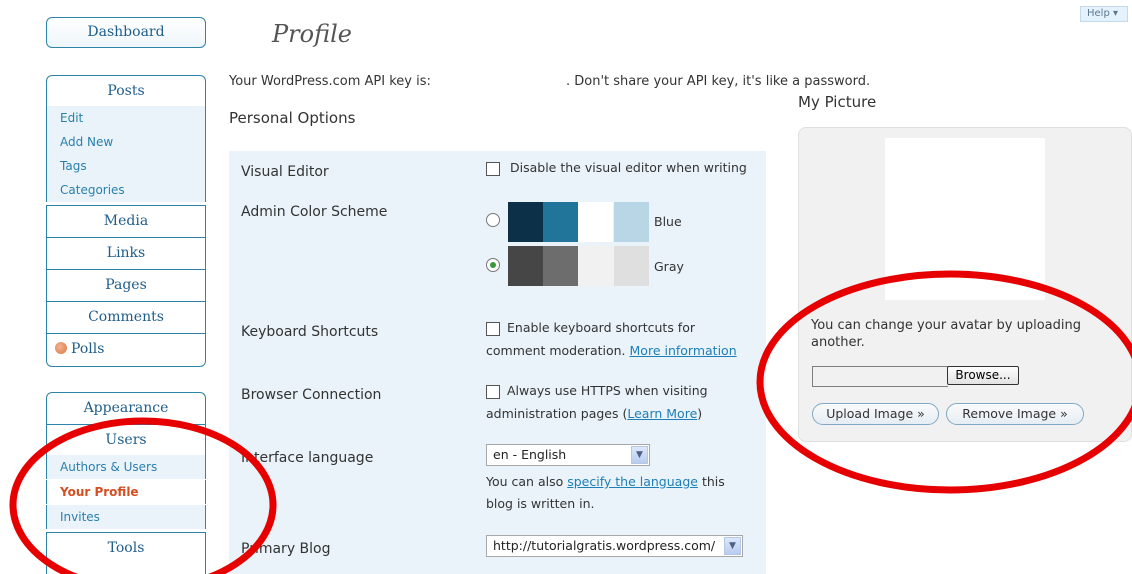 This screenshot has height=574, width=1132. I want to click on annotation-circle-sidebar, so click(143, 495).